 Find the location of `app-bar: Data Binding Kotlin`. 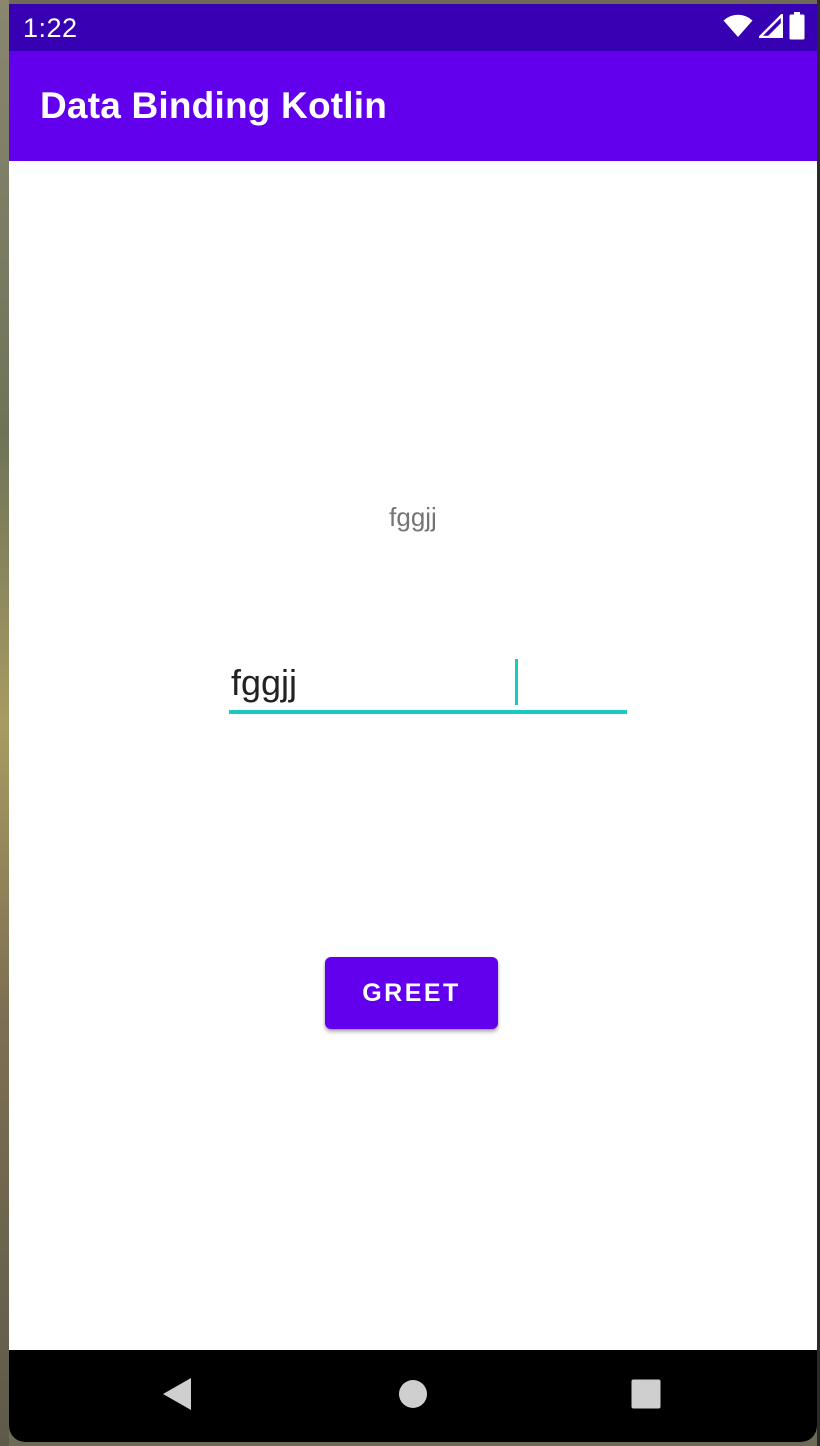

app-bar: Data Binding Kotlin is located at coordinates (413, 106).